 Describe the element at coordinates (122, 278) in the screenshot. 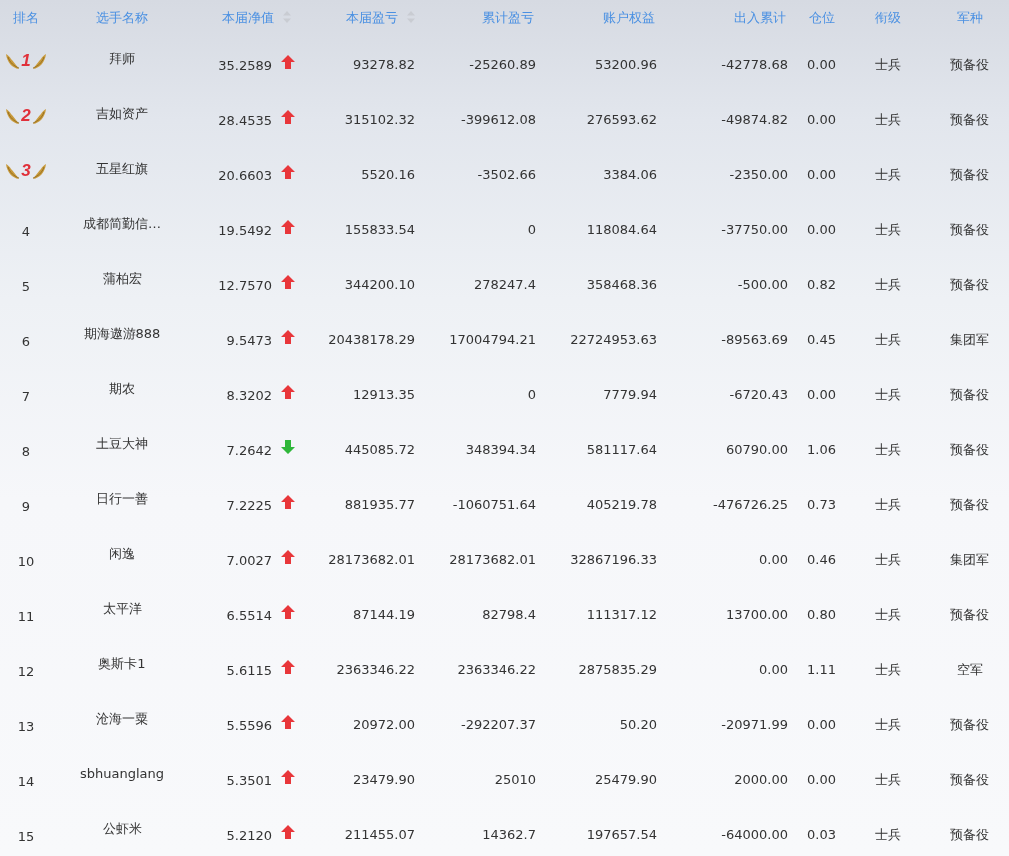

I see `player-name: 蒲柏宏` at that location.